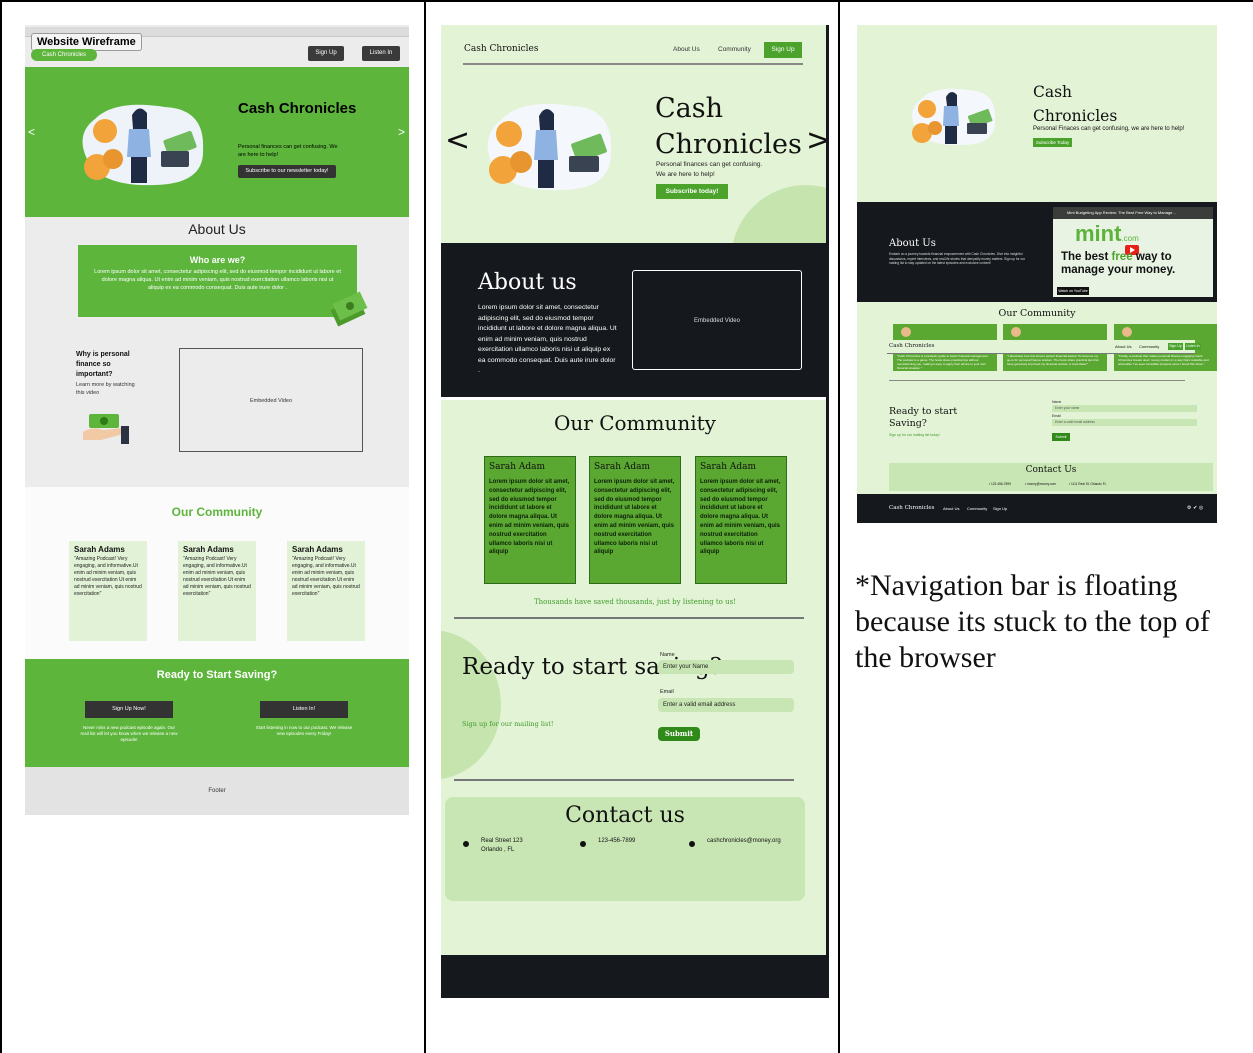 This screenshot has width=1253, height=1053. I want to click on contact-email: • money@money.com, so click(1040, 484).